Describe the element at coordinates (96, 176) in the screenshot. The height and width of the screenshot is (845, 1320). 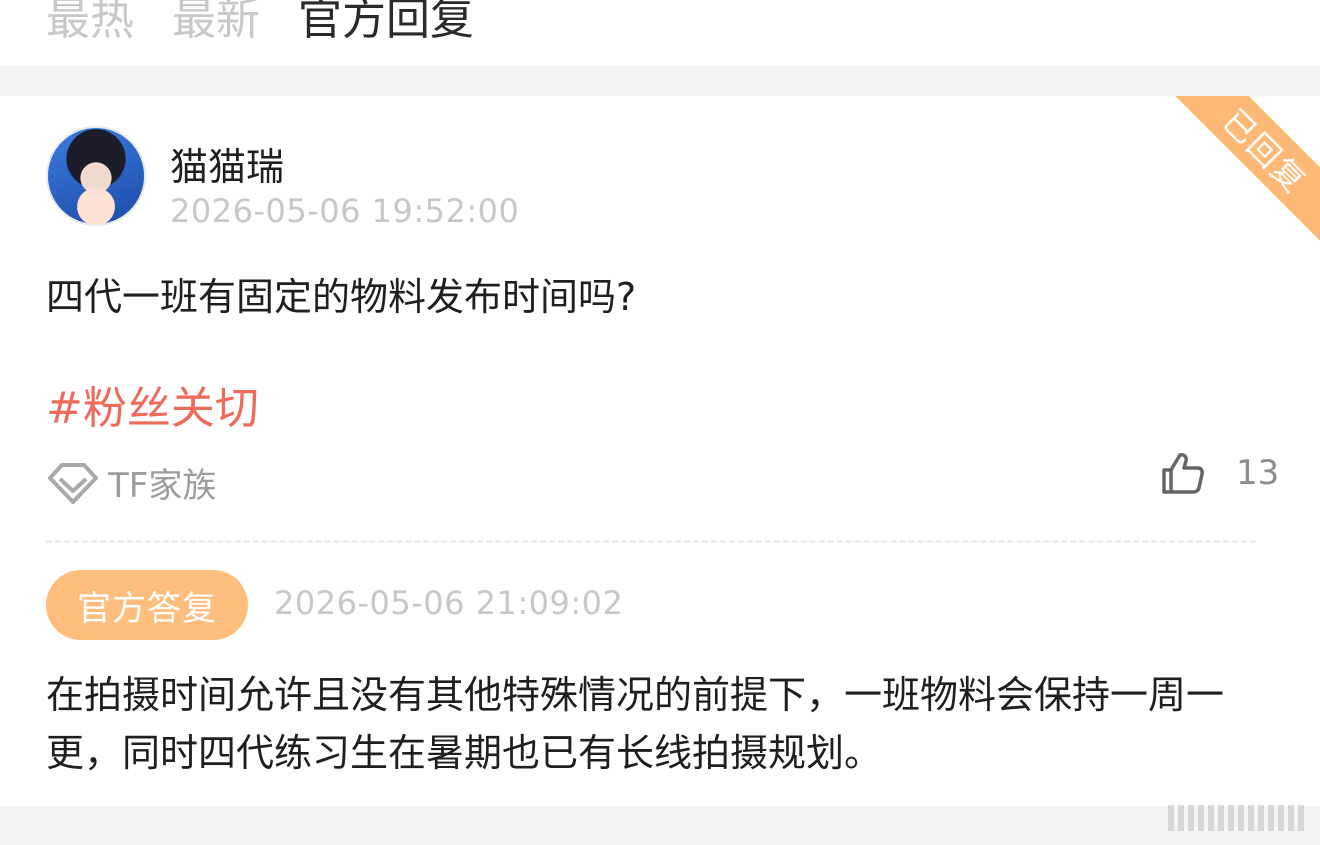
I see `avatar` at that location.